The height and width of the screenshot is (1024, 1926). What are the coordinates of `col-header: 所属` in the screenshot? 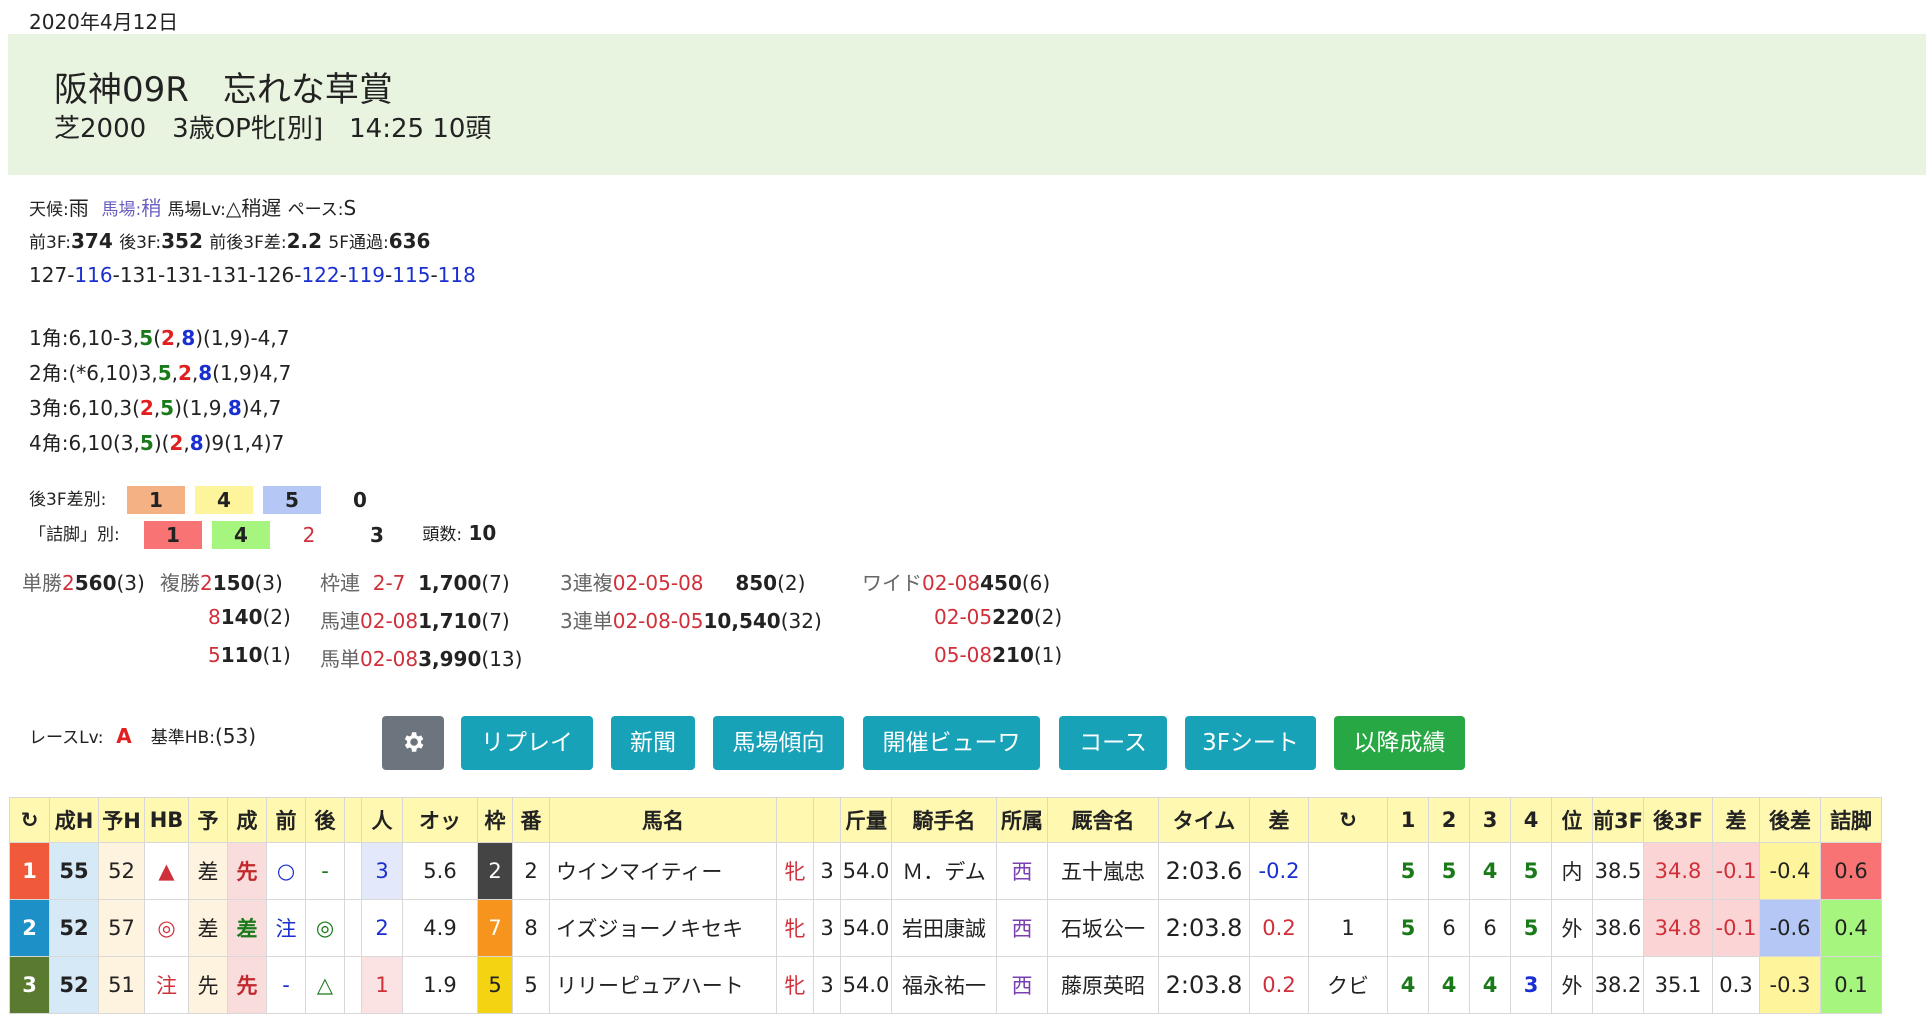 It's located at (1022, 820).